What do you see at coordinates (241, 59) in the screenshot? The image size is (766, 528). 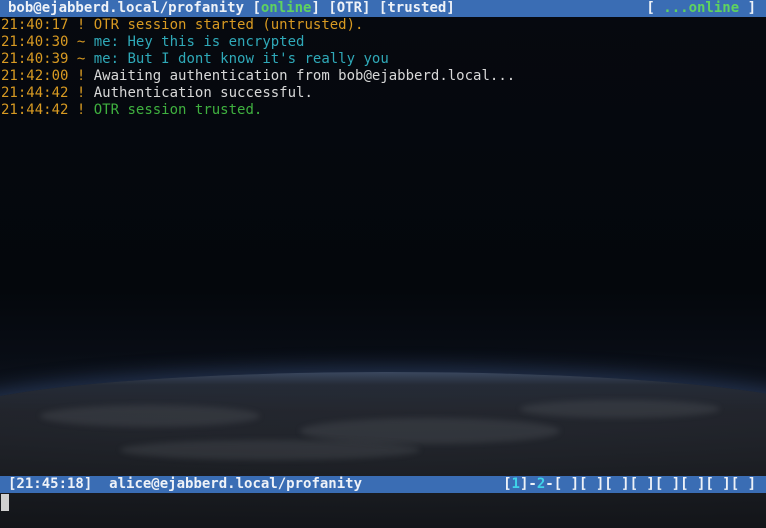 I see `message-text: me: But I dont know it's really you` at bounding box center [241, 59].